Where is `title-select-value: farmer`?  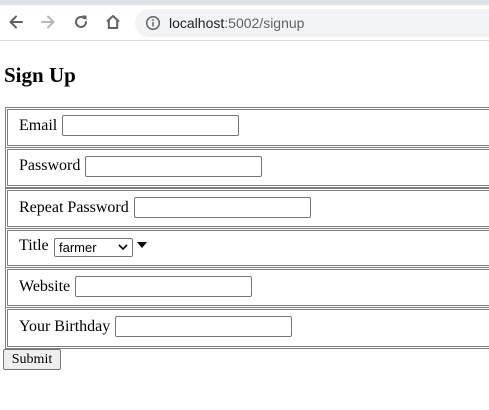
title-select-value: farmer is located at coordinates (78, 247).